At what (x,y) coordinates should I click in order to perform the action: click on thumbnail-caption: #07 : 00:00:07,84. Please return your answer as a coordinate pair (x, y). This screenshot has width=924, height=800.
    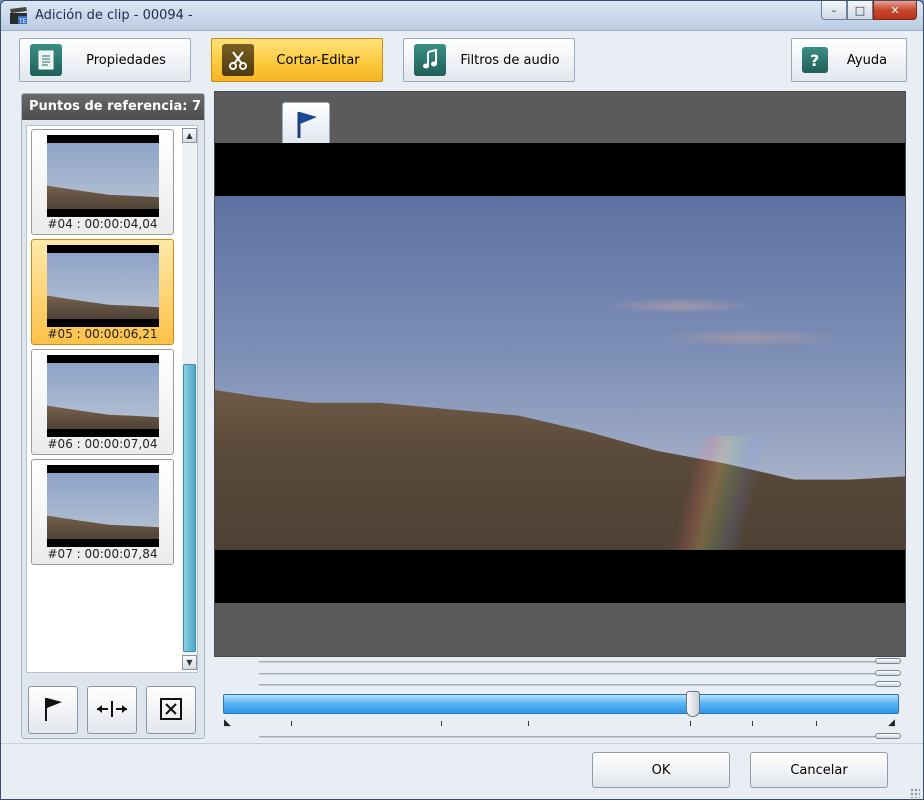
    Looking at the image, I should click on (102, 554).